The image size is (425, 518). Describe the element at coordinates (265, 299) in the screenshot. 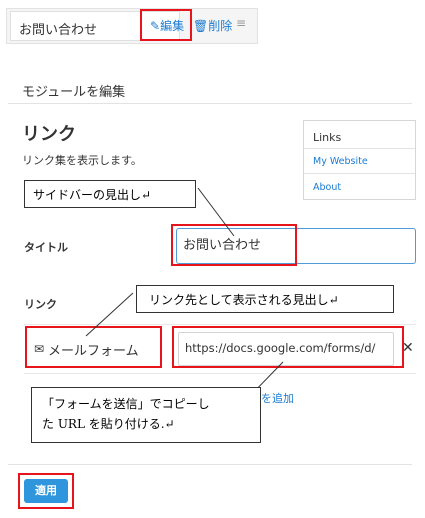

I see `callout-link-text: リンク先として表示される見出し↵` at that location.